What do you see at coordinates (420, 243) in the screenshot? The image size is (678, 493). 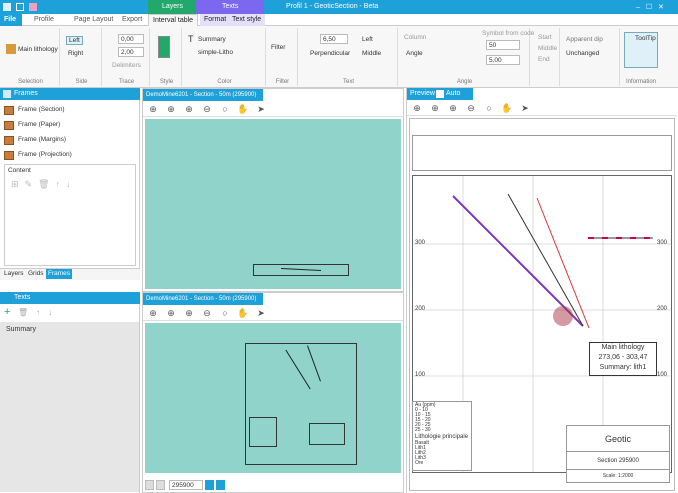 I see `axis-label: 300` at bounding box center [420, 243].